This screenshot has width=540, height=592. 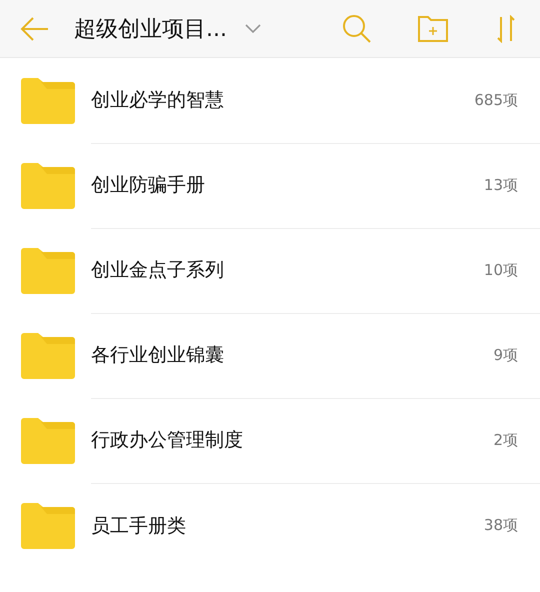 What do you see at coordinates (505, 440) in the screenshot?
I see `item-count: 2项` at bounding box center [505, 440].